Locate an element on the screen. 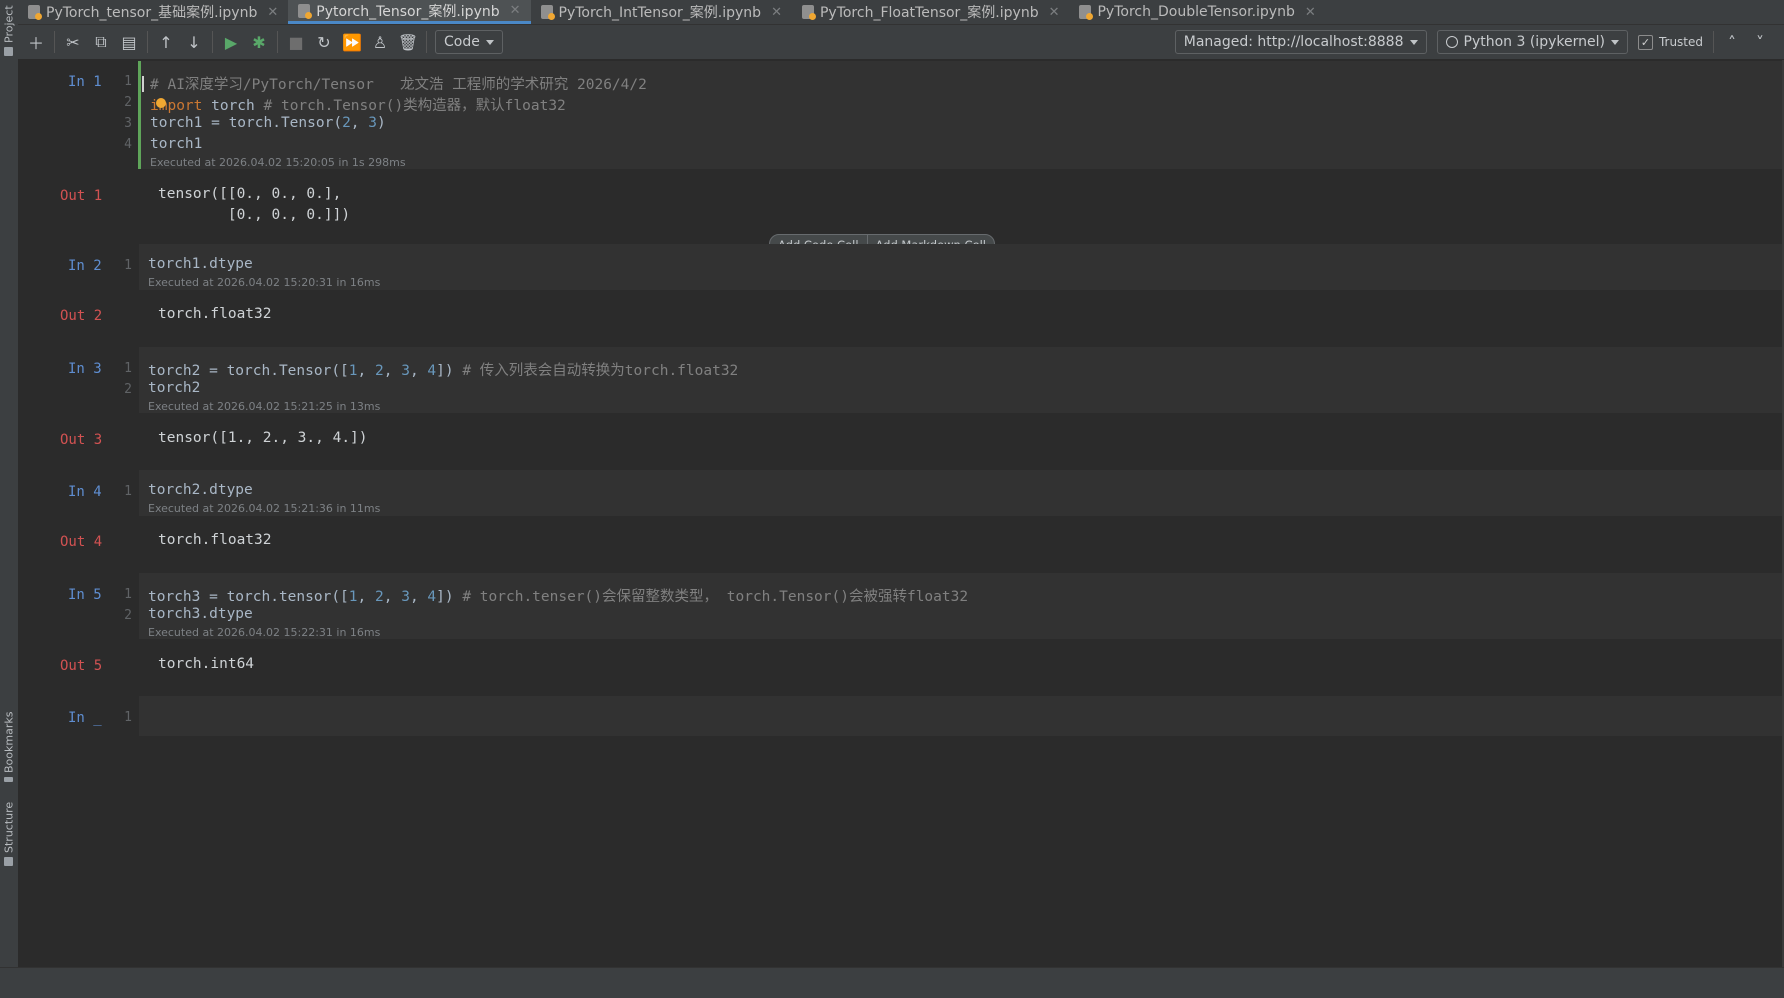 This screenshot has height=998, width=1784. run-cell-icon: ▶ is located at coordinates (231, 42).